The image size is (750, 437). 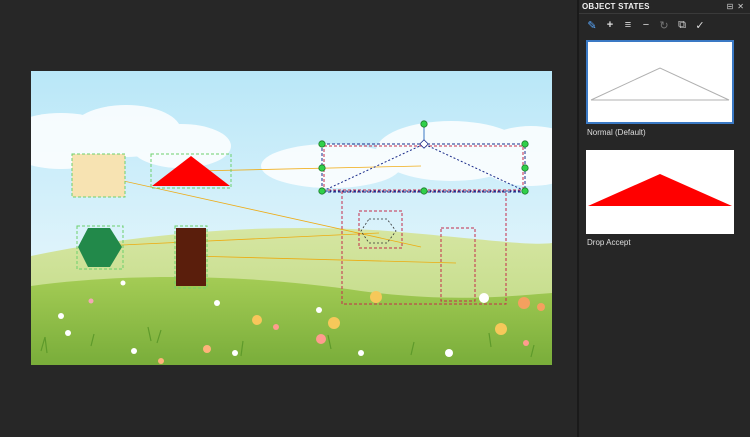 I want to click on reset-icon: ↻, so click(x=664, y=25).